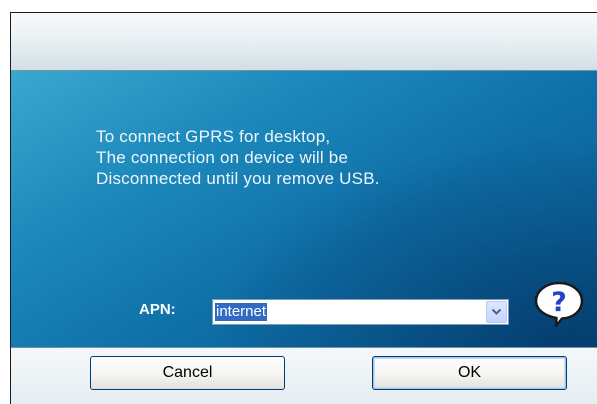 This screenshot has width=597, height=404. Describe the element at coordinates (469, 373) in the screenshot. I see `ok-button: OK` at that location.